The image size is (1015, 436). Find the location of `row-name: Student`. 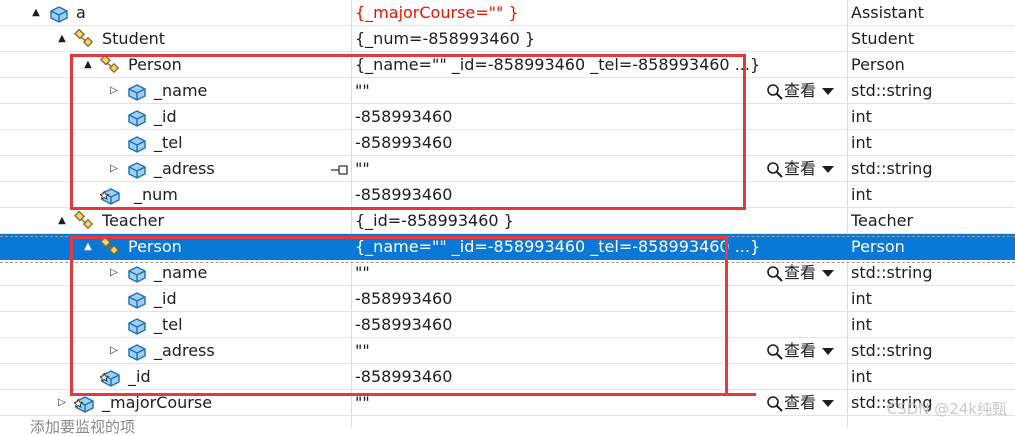

row-name: Student is located at coordinates (133, 38).